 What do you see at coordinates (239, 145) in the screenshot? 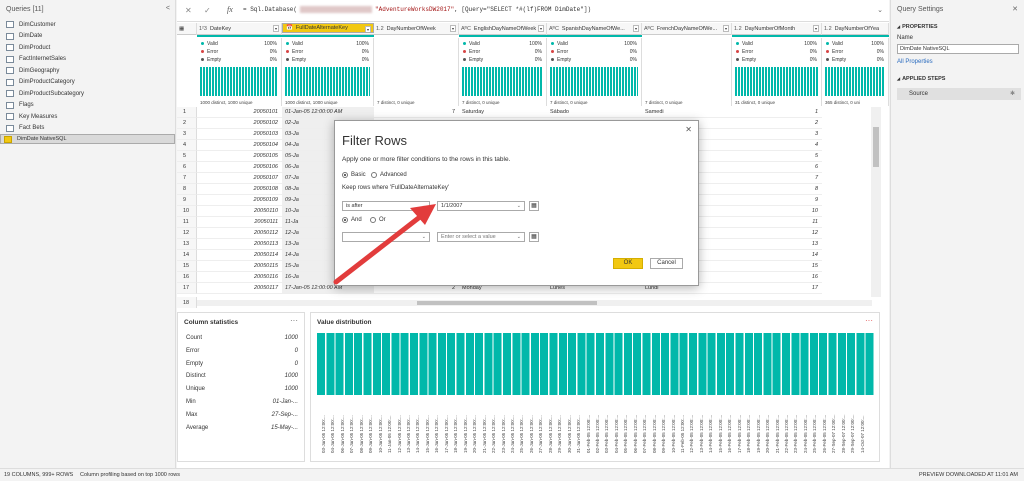
I see `datekey-cell: 20050104` at bounding box center [239, 145].